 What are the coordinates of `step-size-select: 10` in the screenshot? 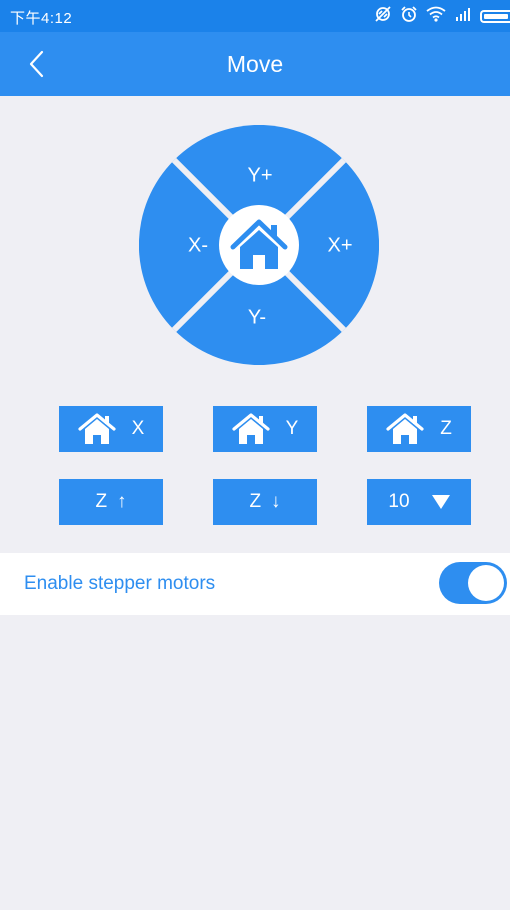 It's located at (419, 502).